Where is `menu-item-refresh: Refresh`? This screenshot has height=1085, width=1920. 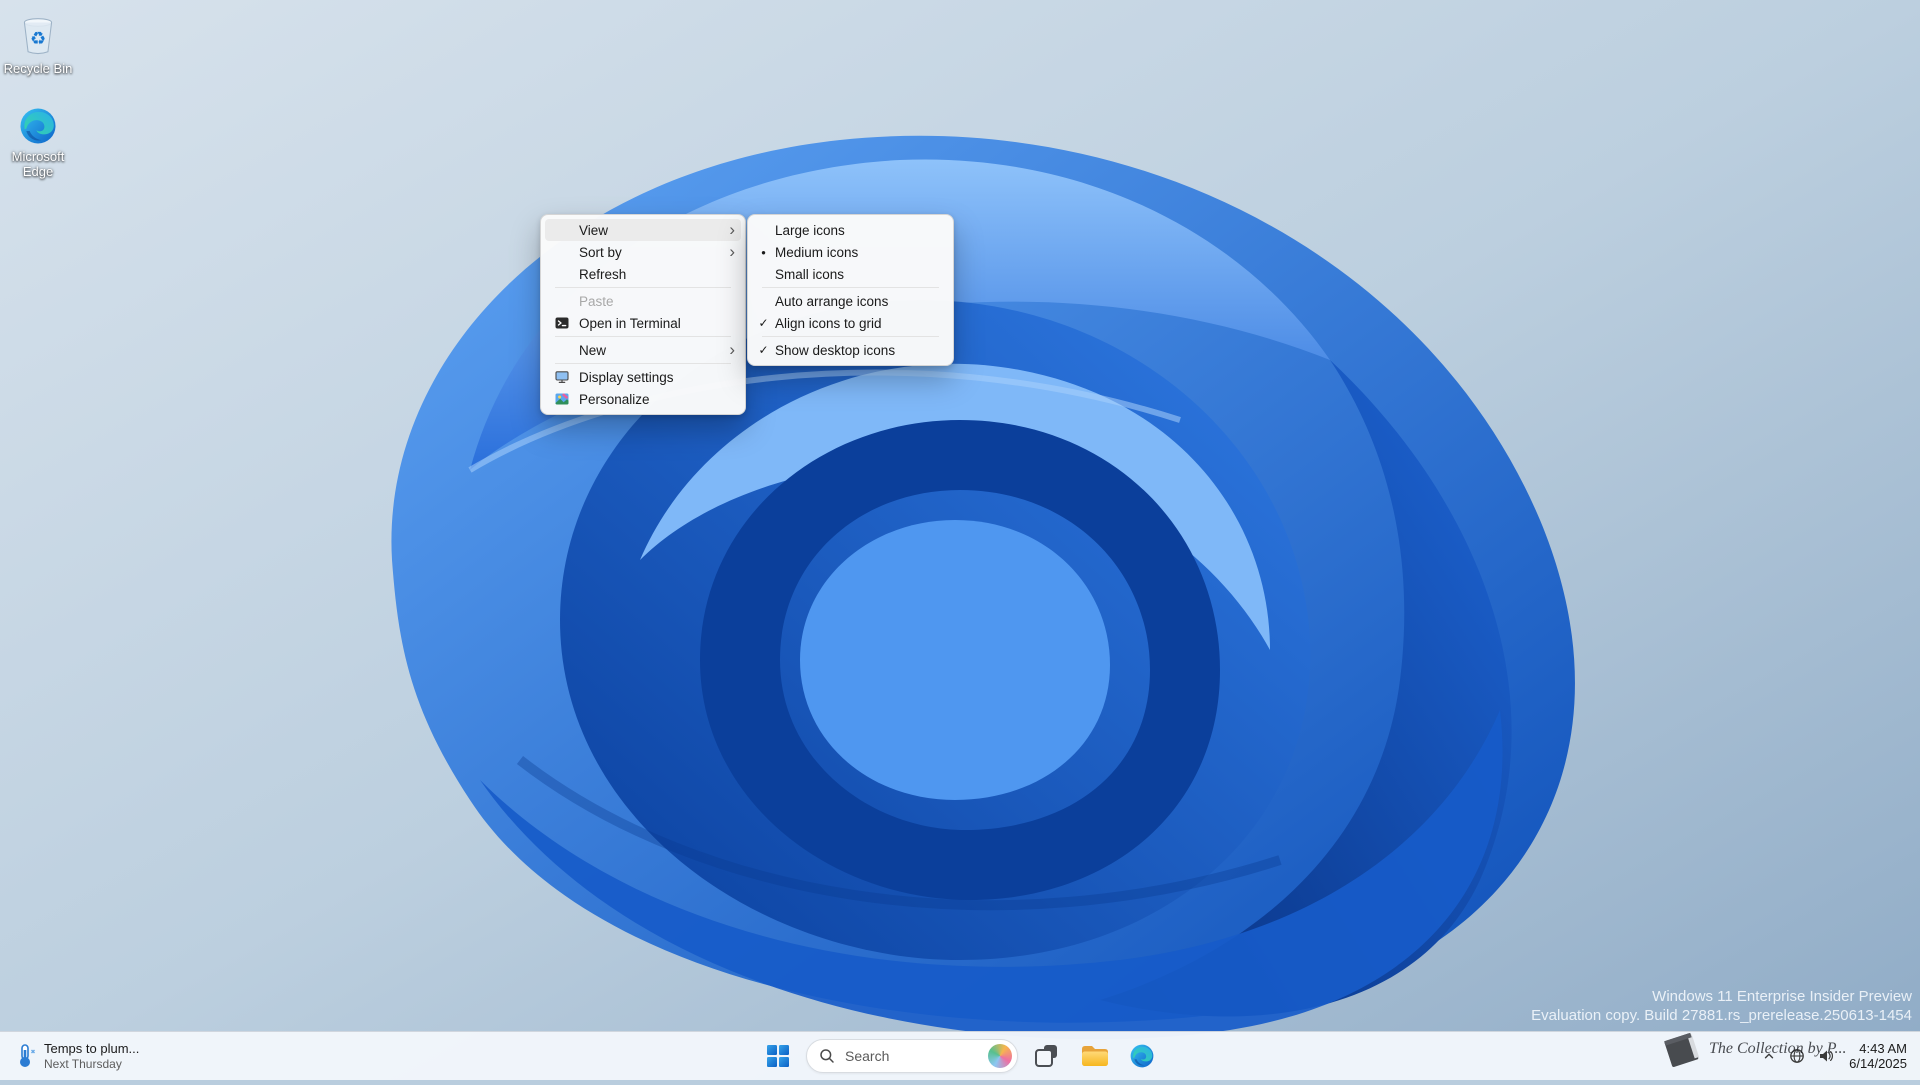
menu-item-refresh: Refresh is located at coordinates (643, 274).